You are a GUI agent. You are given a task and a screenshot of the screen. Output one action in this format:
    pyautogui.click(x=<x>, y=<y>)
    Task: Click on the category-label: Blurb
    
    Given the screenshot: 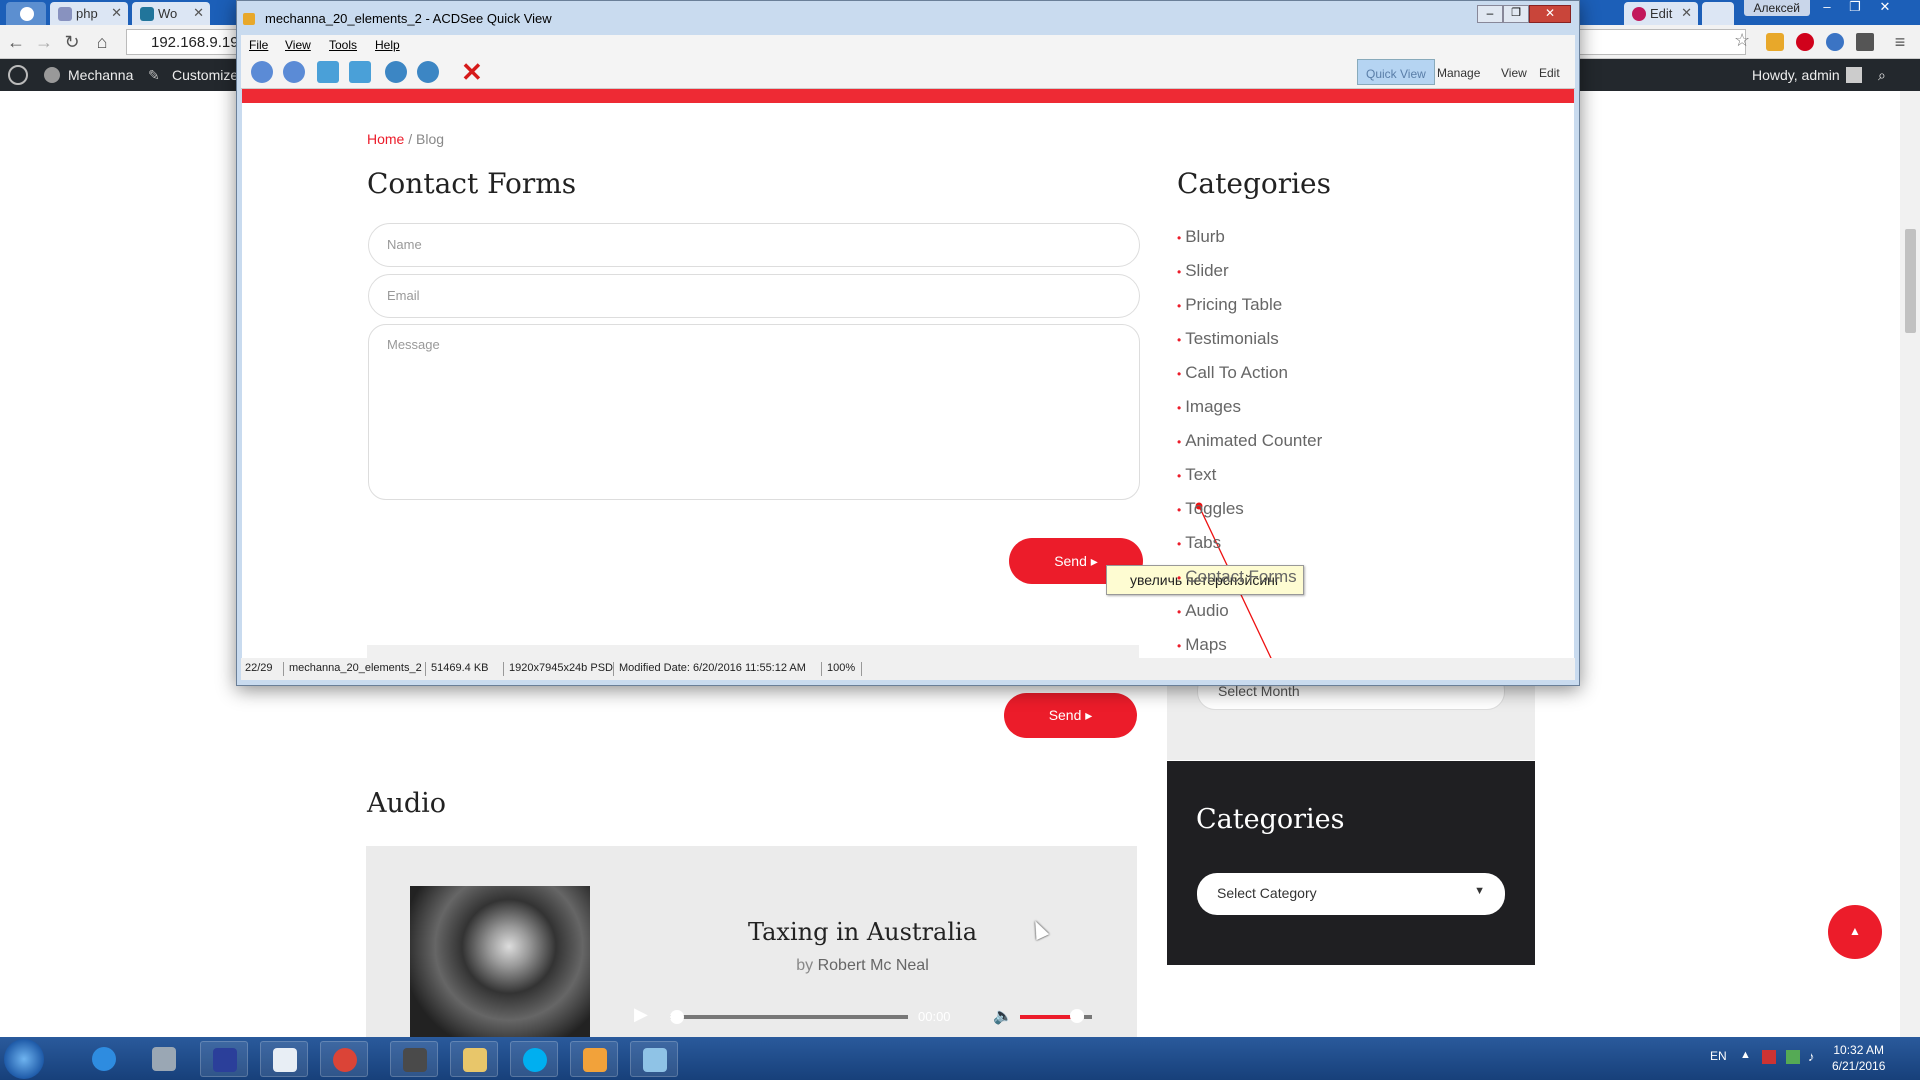 What is the action you would take?
    pyautogui.click(x=1205, y=236)
    